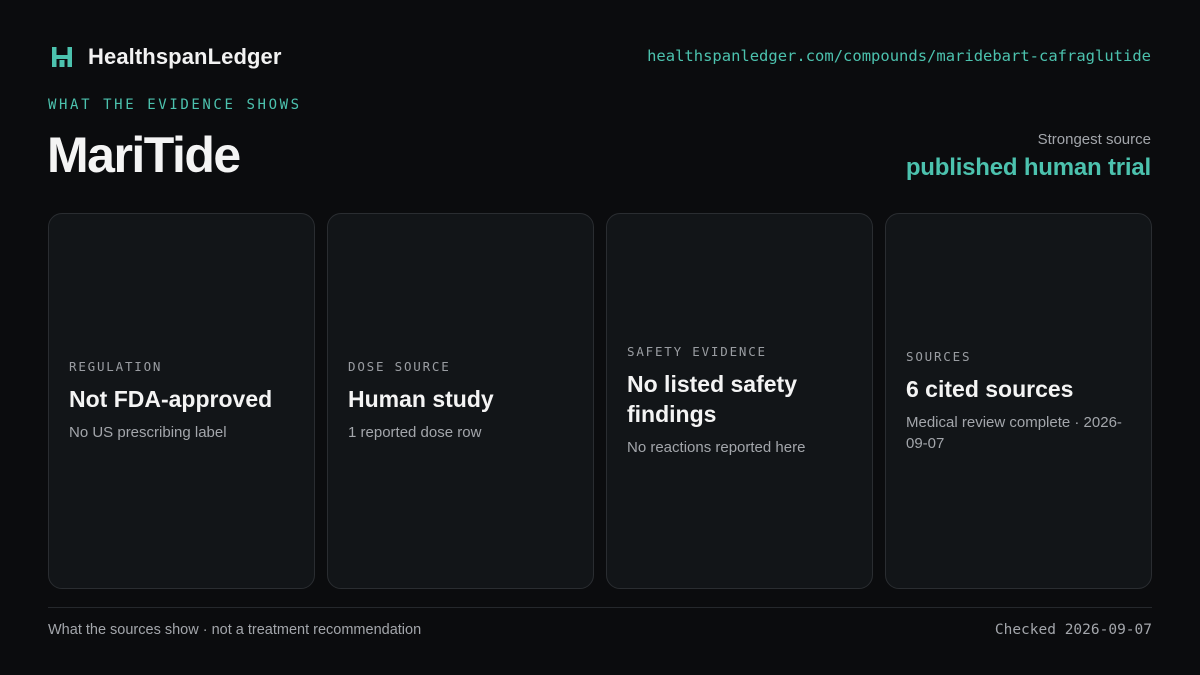 The height and width of the screenshot is (675, 1200). What do you see at coordinates (1014, 432) in the screenshot?
I see `card-detail: Medical review complete · 2026-09-07` at bounding box center [1014, 432].